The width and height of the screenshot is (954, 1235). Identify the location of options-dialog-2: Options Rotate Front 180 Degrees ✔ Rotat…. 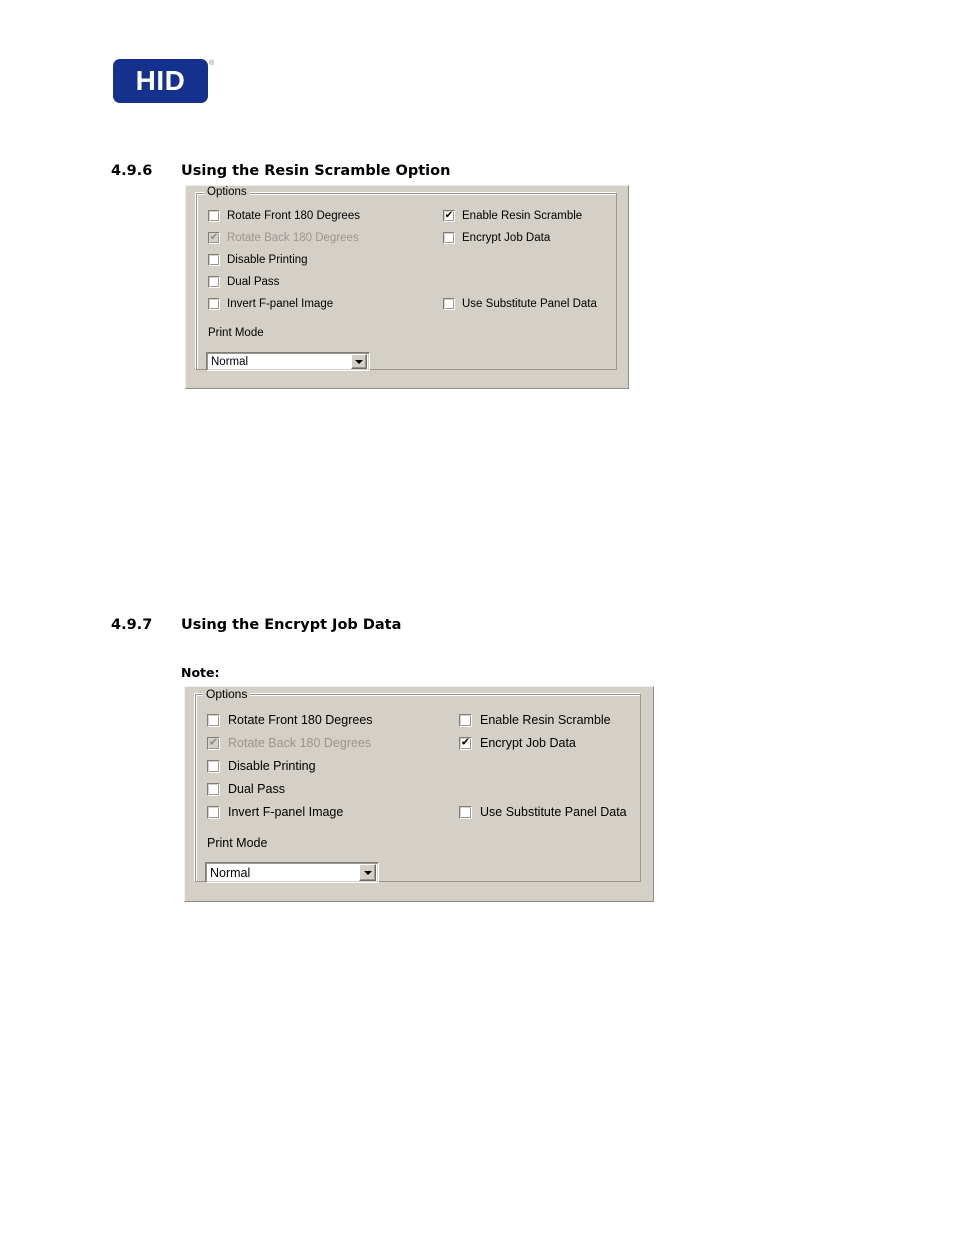
(419, 794).